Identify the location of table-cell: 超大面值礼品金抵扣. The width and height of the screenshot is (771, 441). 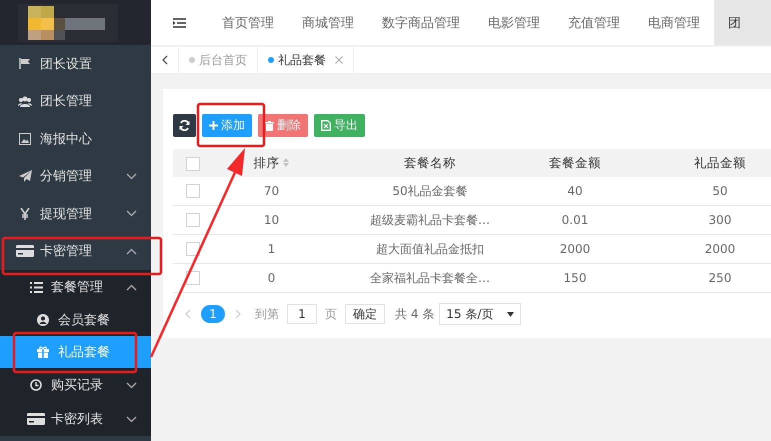
(430, 249).